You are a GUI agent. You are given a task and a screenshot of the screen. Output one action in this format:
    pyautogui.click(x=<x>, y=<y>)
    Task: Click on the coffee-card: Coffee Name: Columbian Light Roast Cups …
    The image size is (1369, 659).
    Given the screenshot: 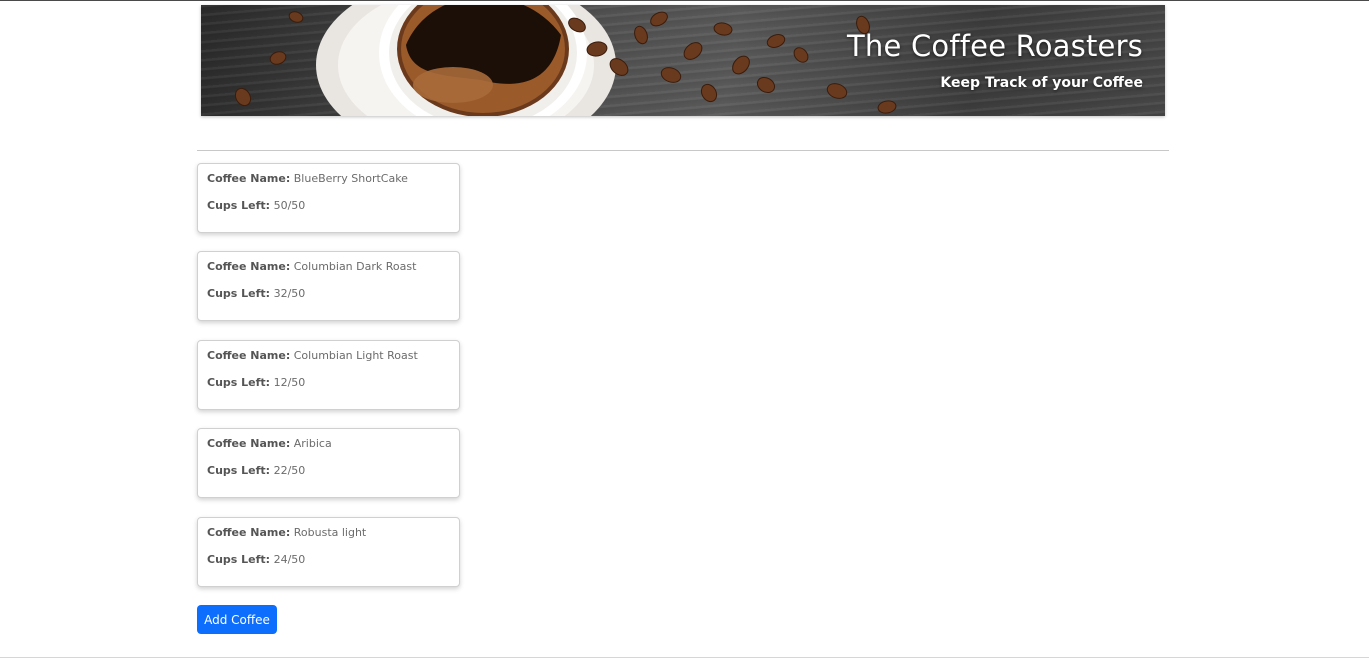 What is the action you would take?
    pyautogui.click(x=328, y=375)
    